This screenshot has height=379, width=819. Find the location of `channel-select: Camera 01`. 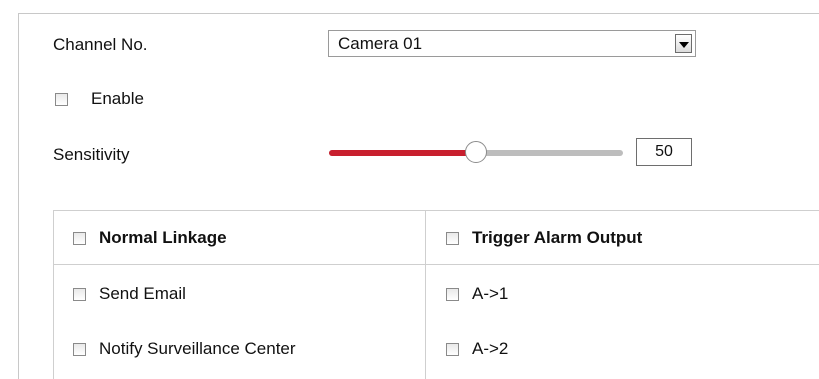

channel-select: Camera 01 is located at coordinates (512, 43).